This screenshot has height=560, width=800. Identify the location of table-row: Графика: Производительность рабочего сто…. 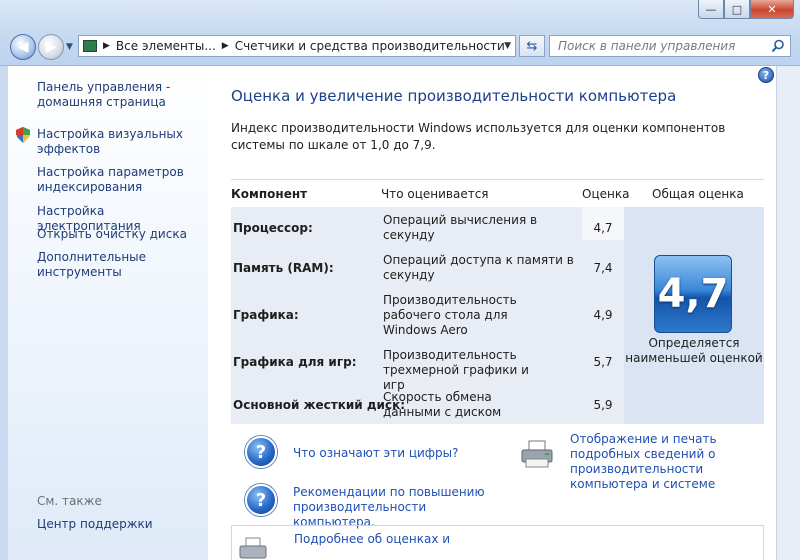
(427, 313).